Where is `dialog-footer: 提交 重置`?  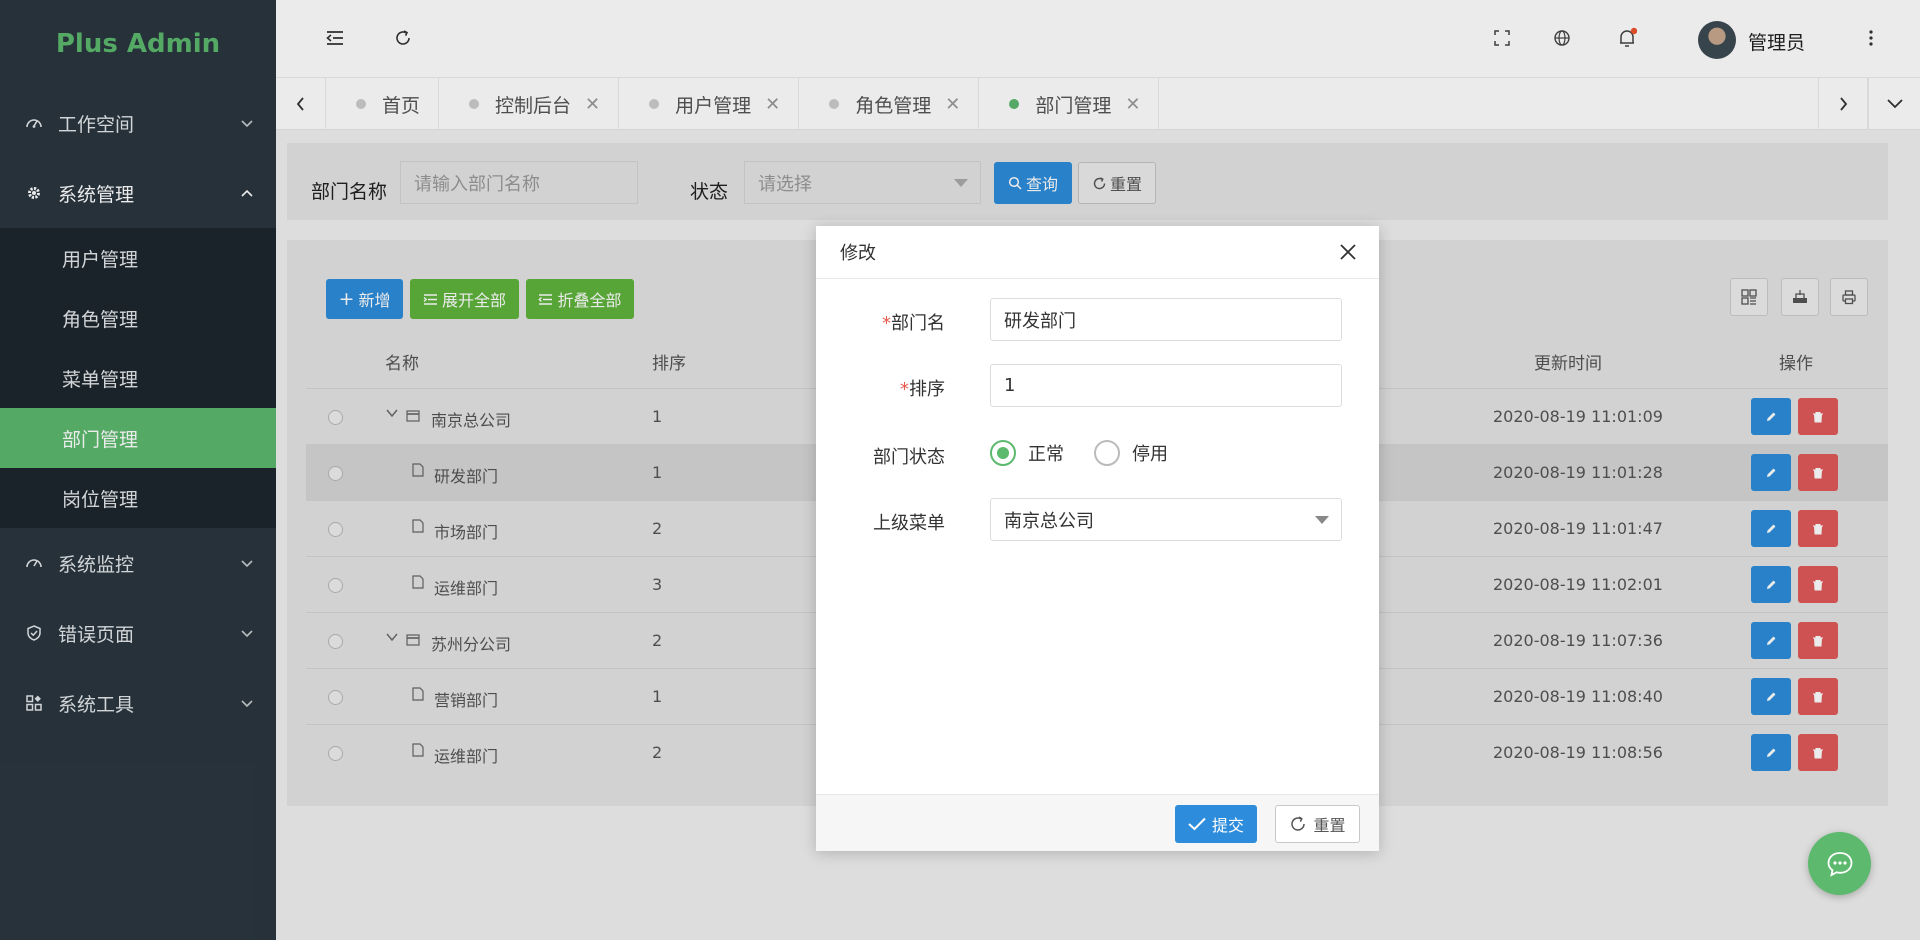
dialog-footer: 提交 重置 is located at coordinates (1097, 822).